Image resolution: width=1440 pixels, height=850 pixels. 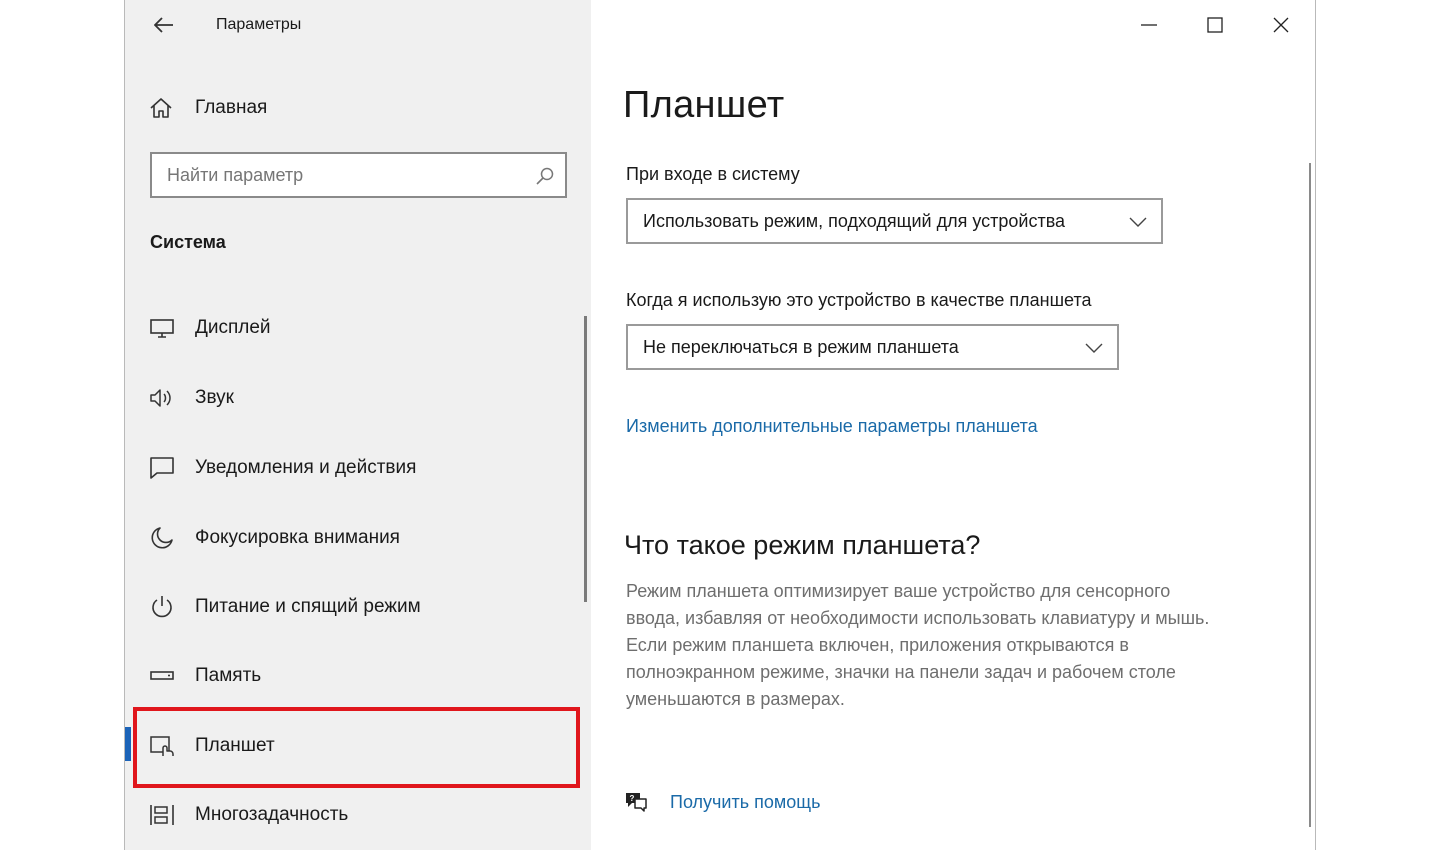 I want to click on sidebar-item-focus-assist: Фокусировка внимания, so click(x=358, y=538).